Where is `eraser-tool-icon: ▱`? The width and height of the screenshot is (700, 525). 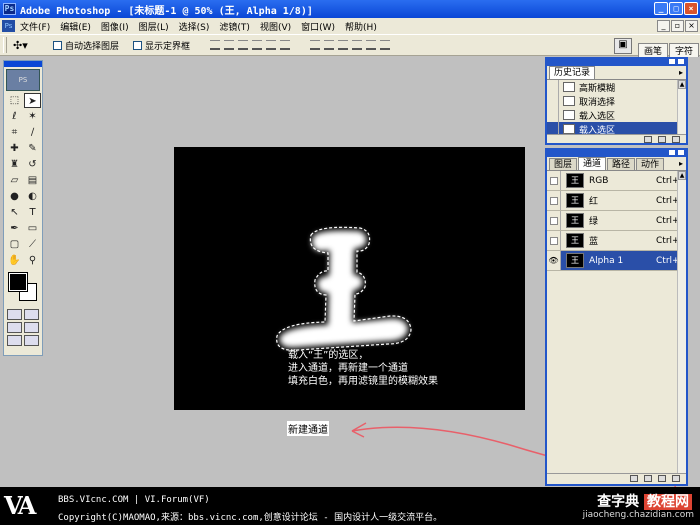 eraser-tool-icon: ▱ is located at coordinates (14, 180).